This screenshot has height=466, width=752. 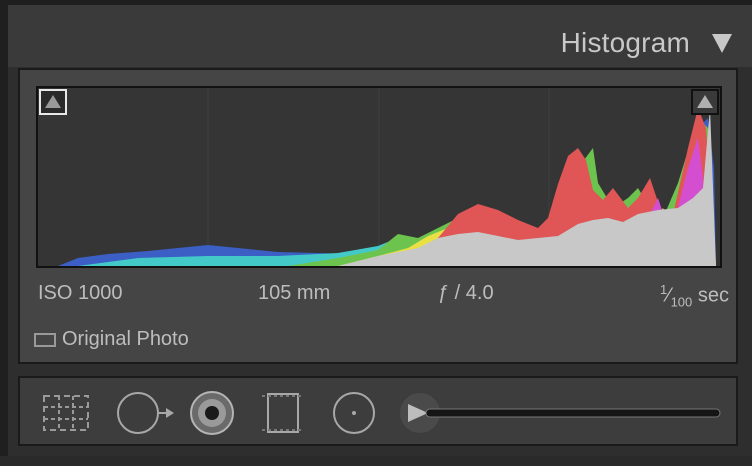 I want to click on shutter-speed-value: 1⁄100 sec, so click(x=694, y=296).